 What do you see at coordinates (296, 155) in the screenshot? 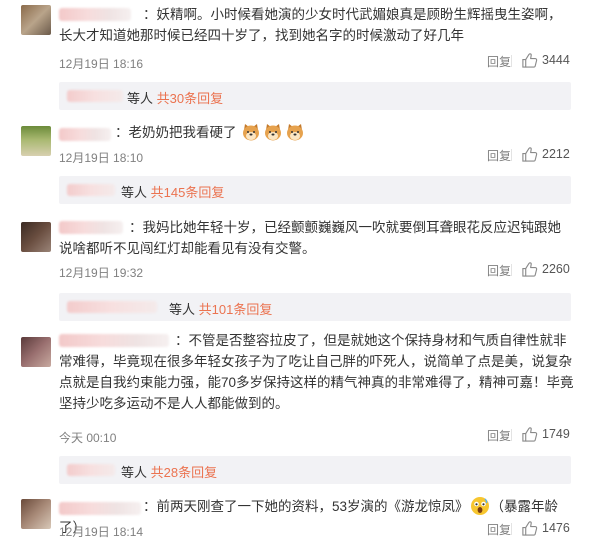
I see `comment-actions: 回复 2212` at bounding box center [296, 155].